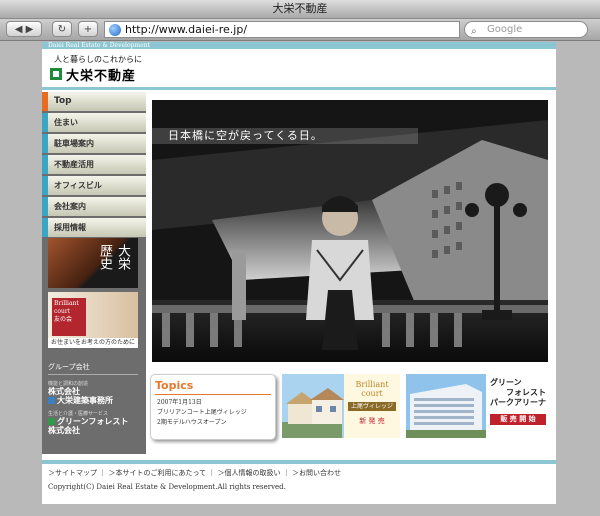  What do you see at coordinates (285, 136) in the screenshot?
I see `hero-title: 日本橋に空が戻ってくる日。` at bounding box center [285, 136].